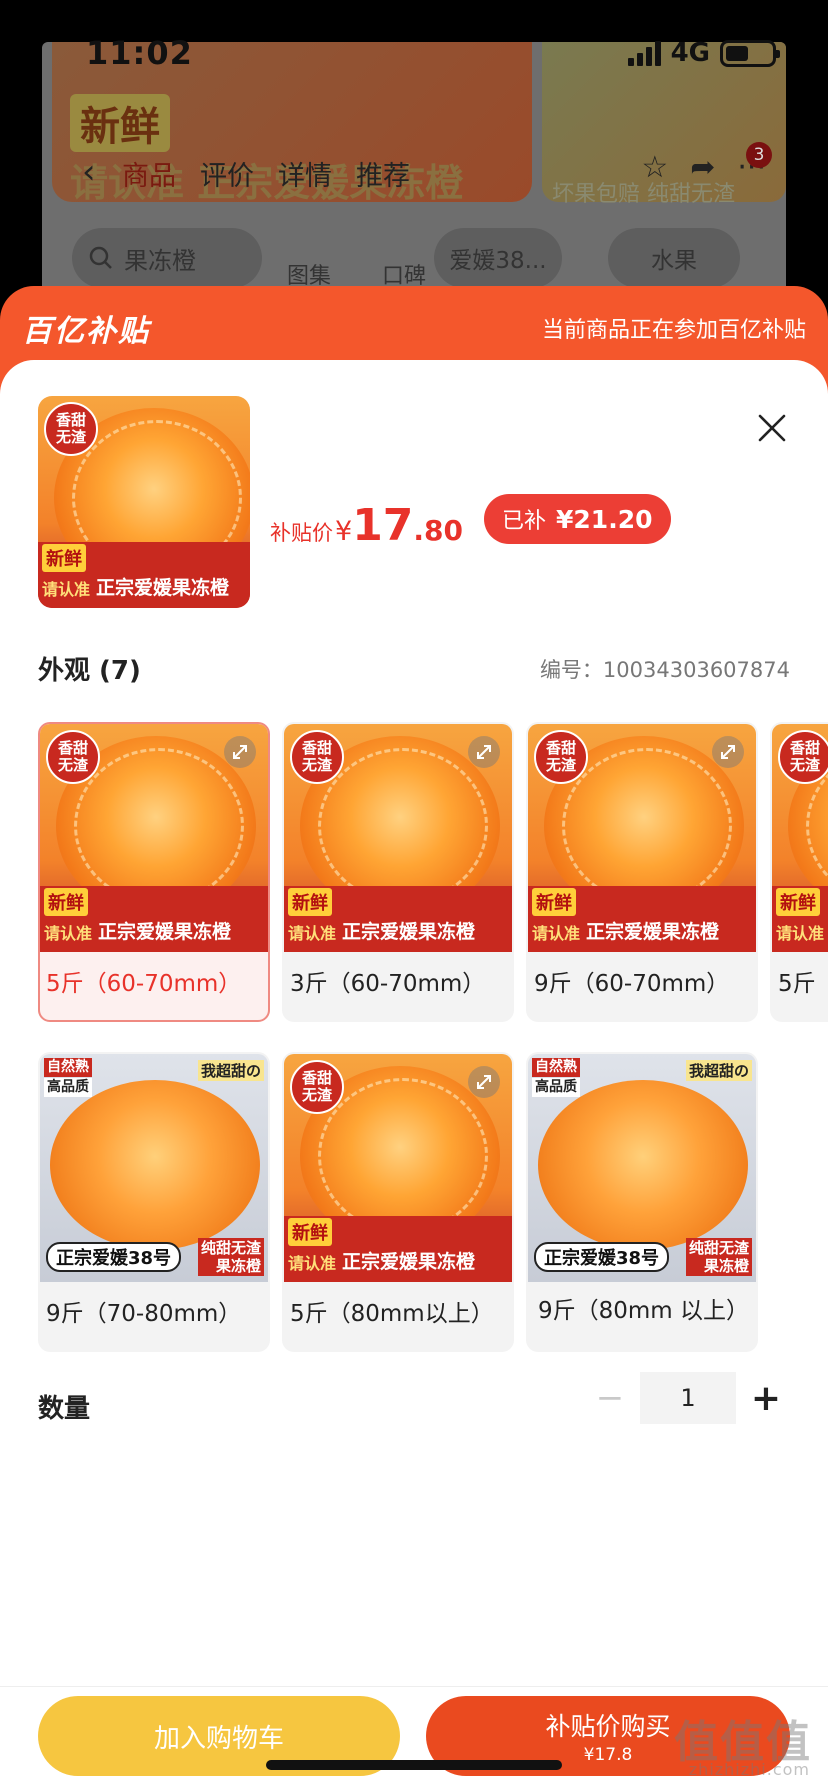  What do you see at coordinates (673, 330) in the screenshot?
I see `subsidy-note: 当前商品正在参加百亿补贴` at bounding box center [673, 330].